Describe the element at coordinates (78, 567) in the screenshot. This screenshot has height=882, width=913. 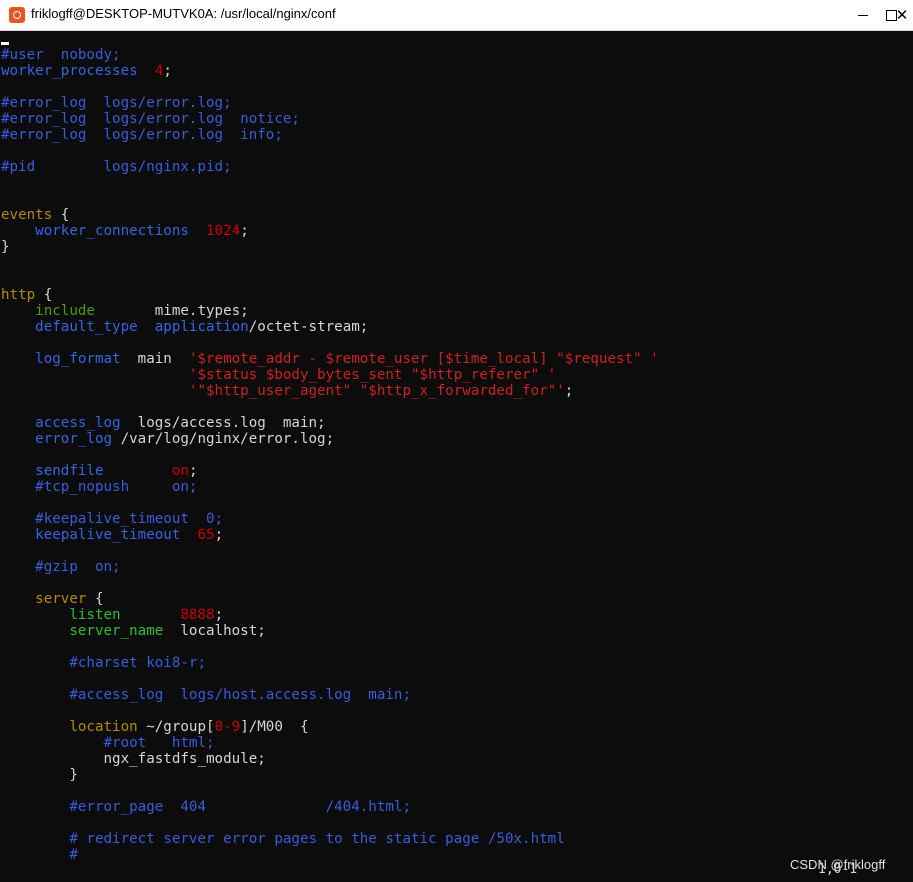
I see `code-token: #gzip on;` at that location.